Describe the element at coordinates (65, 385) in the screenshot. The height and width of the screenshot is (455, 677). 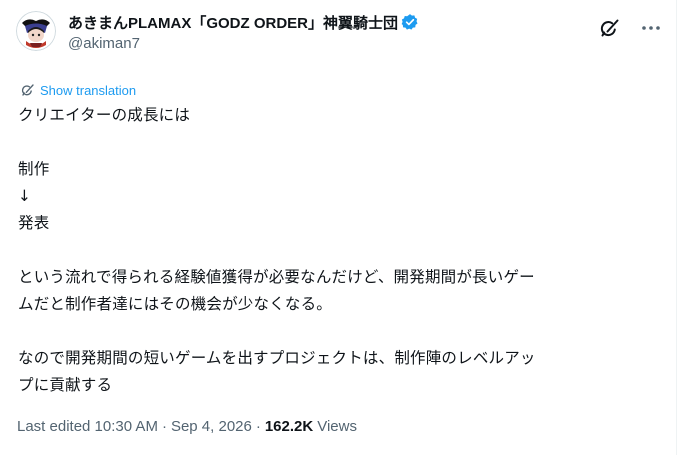
I see `tweet-text-line: プに貢献する` at that location.